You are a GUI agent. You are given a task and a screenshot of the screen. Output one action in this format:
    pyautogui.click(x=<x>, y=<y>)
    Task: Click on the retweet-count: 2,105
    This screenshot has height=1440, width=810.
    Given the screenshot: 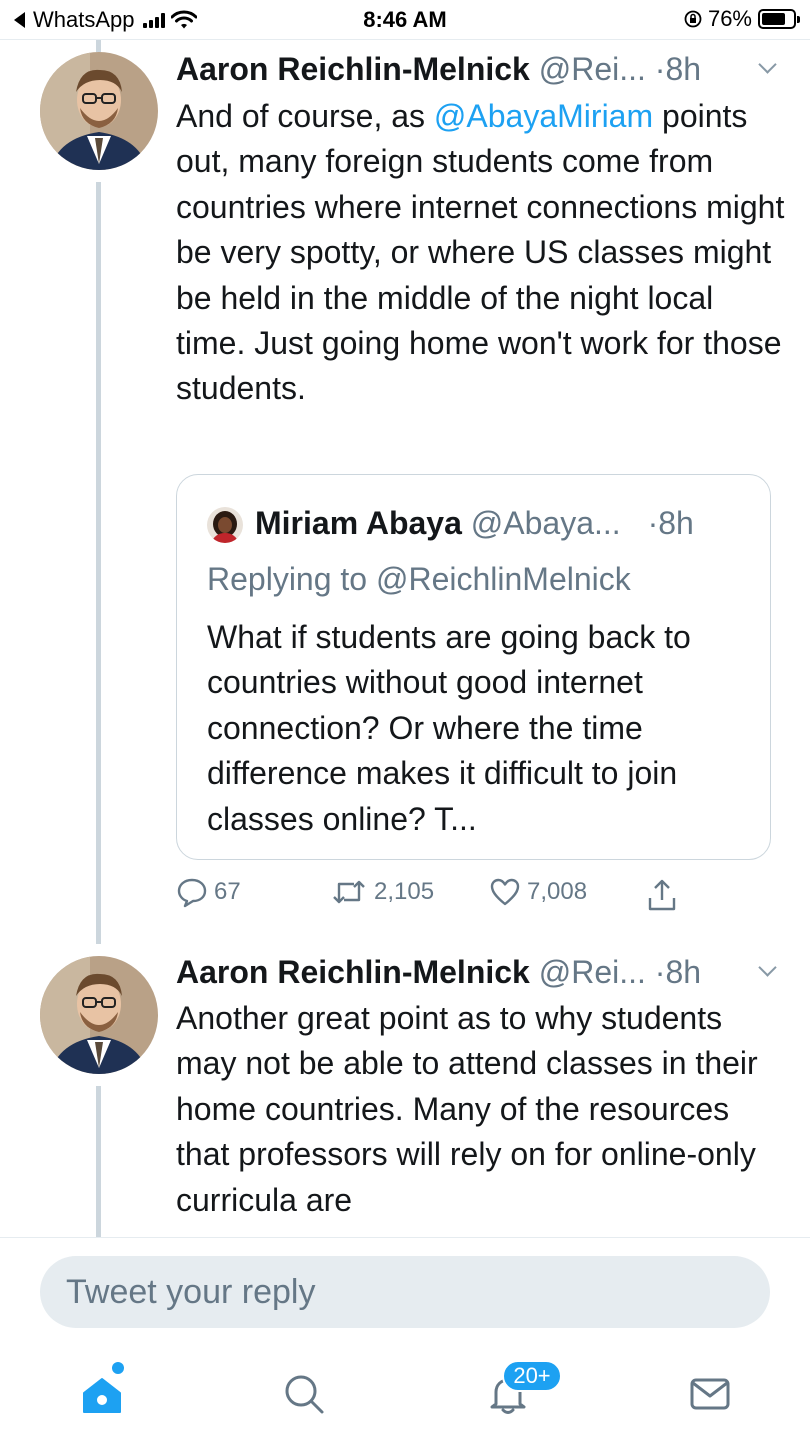 What is the action you would take?
    pyautogui.click(x=404, y=891)
    